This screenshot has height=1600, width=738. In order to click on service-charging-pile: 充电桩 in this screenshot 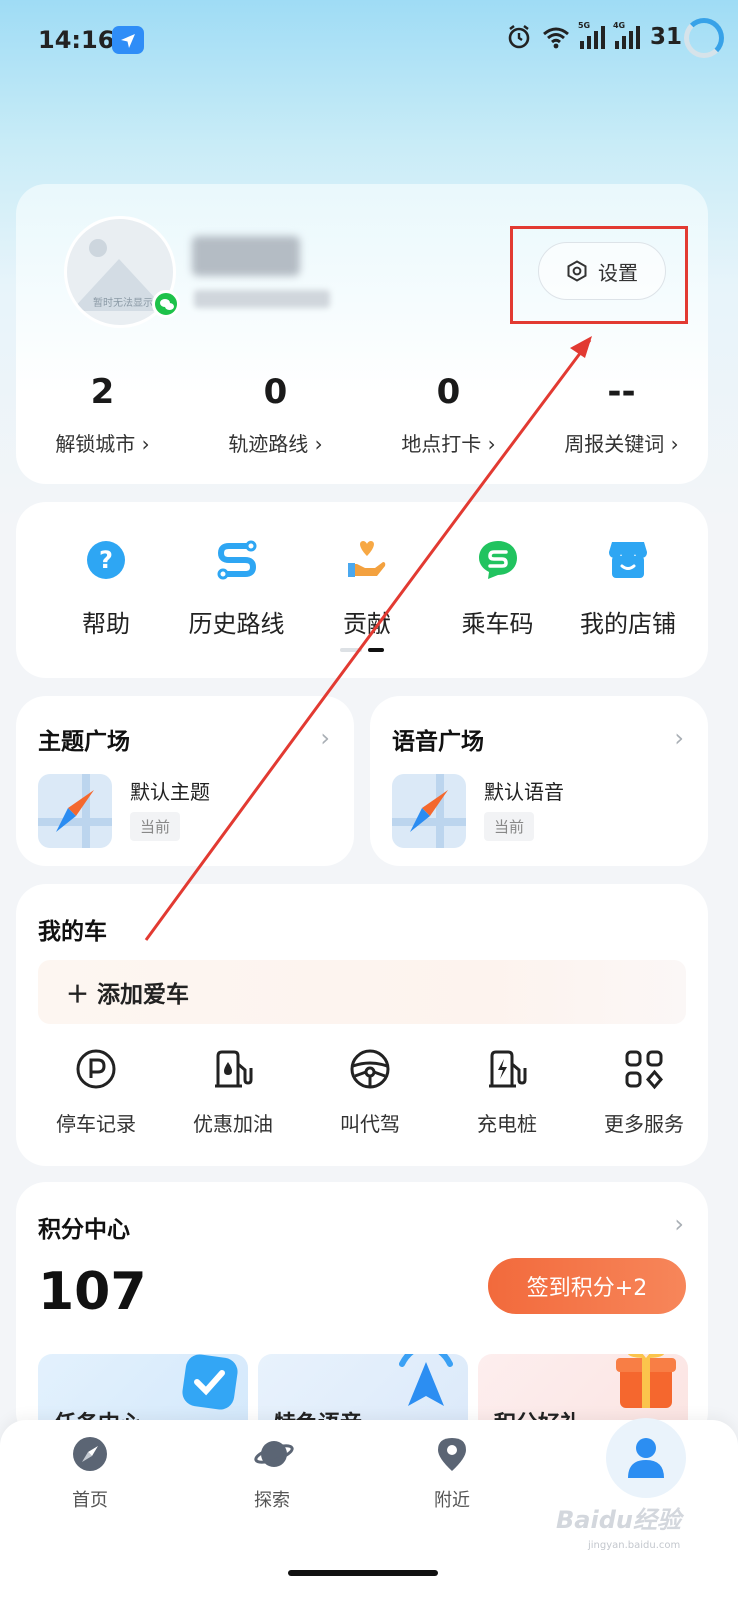, I will do `click(507, 1092)`.